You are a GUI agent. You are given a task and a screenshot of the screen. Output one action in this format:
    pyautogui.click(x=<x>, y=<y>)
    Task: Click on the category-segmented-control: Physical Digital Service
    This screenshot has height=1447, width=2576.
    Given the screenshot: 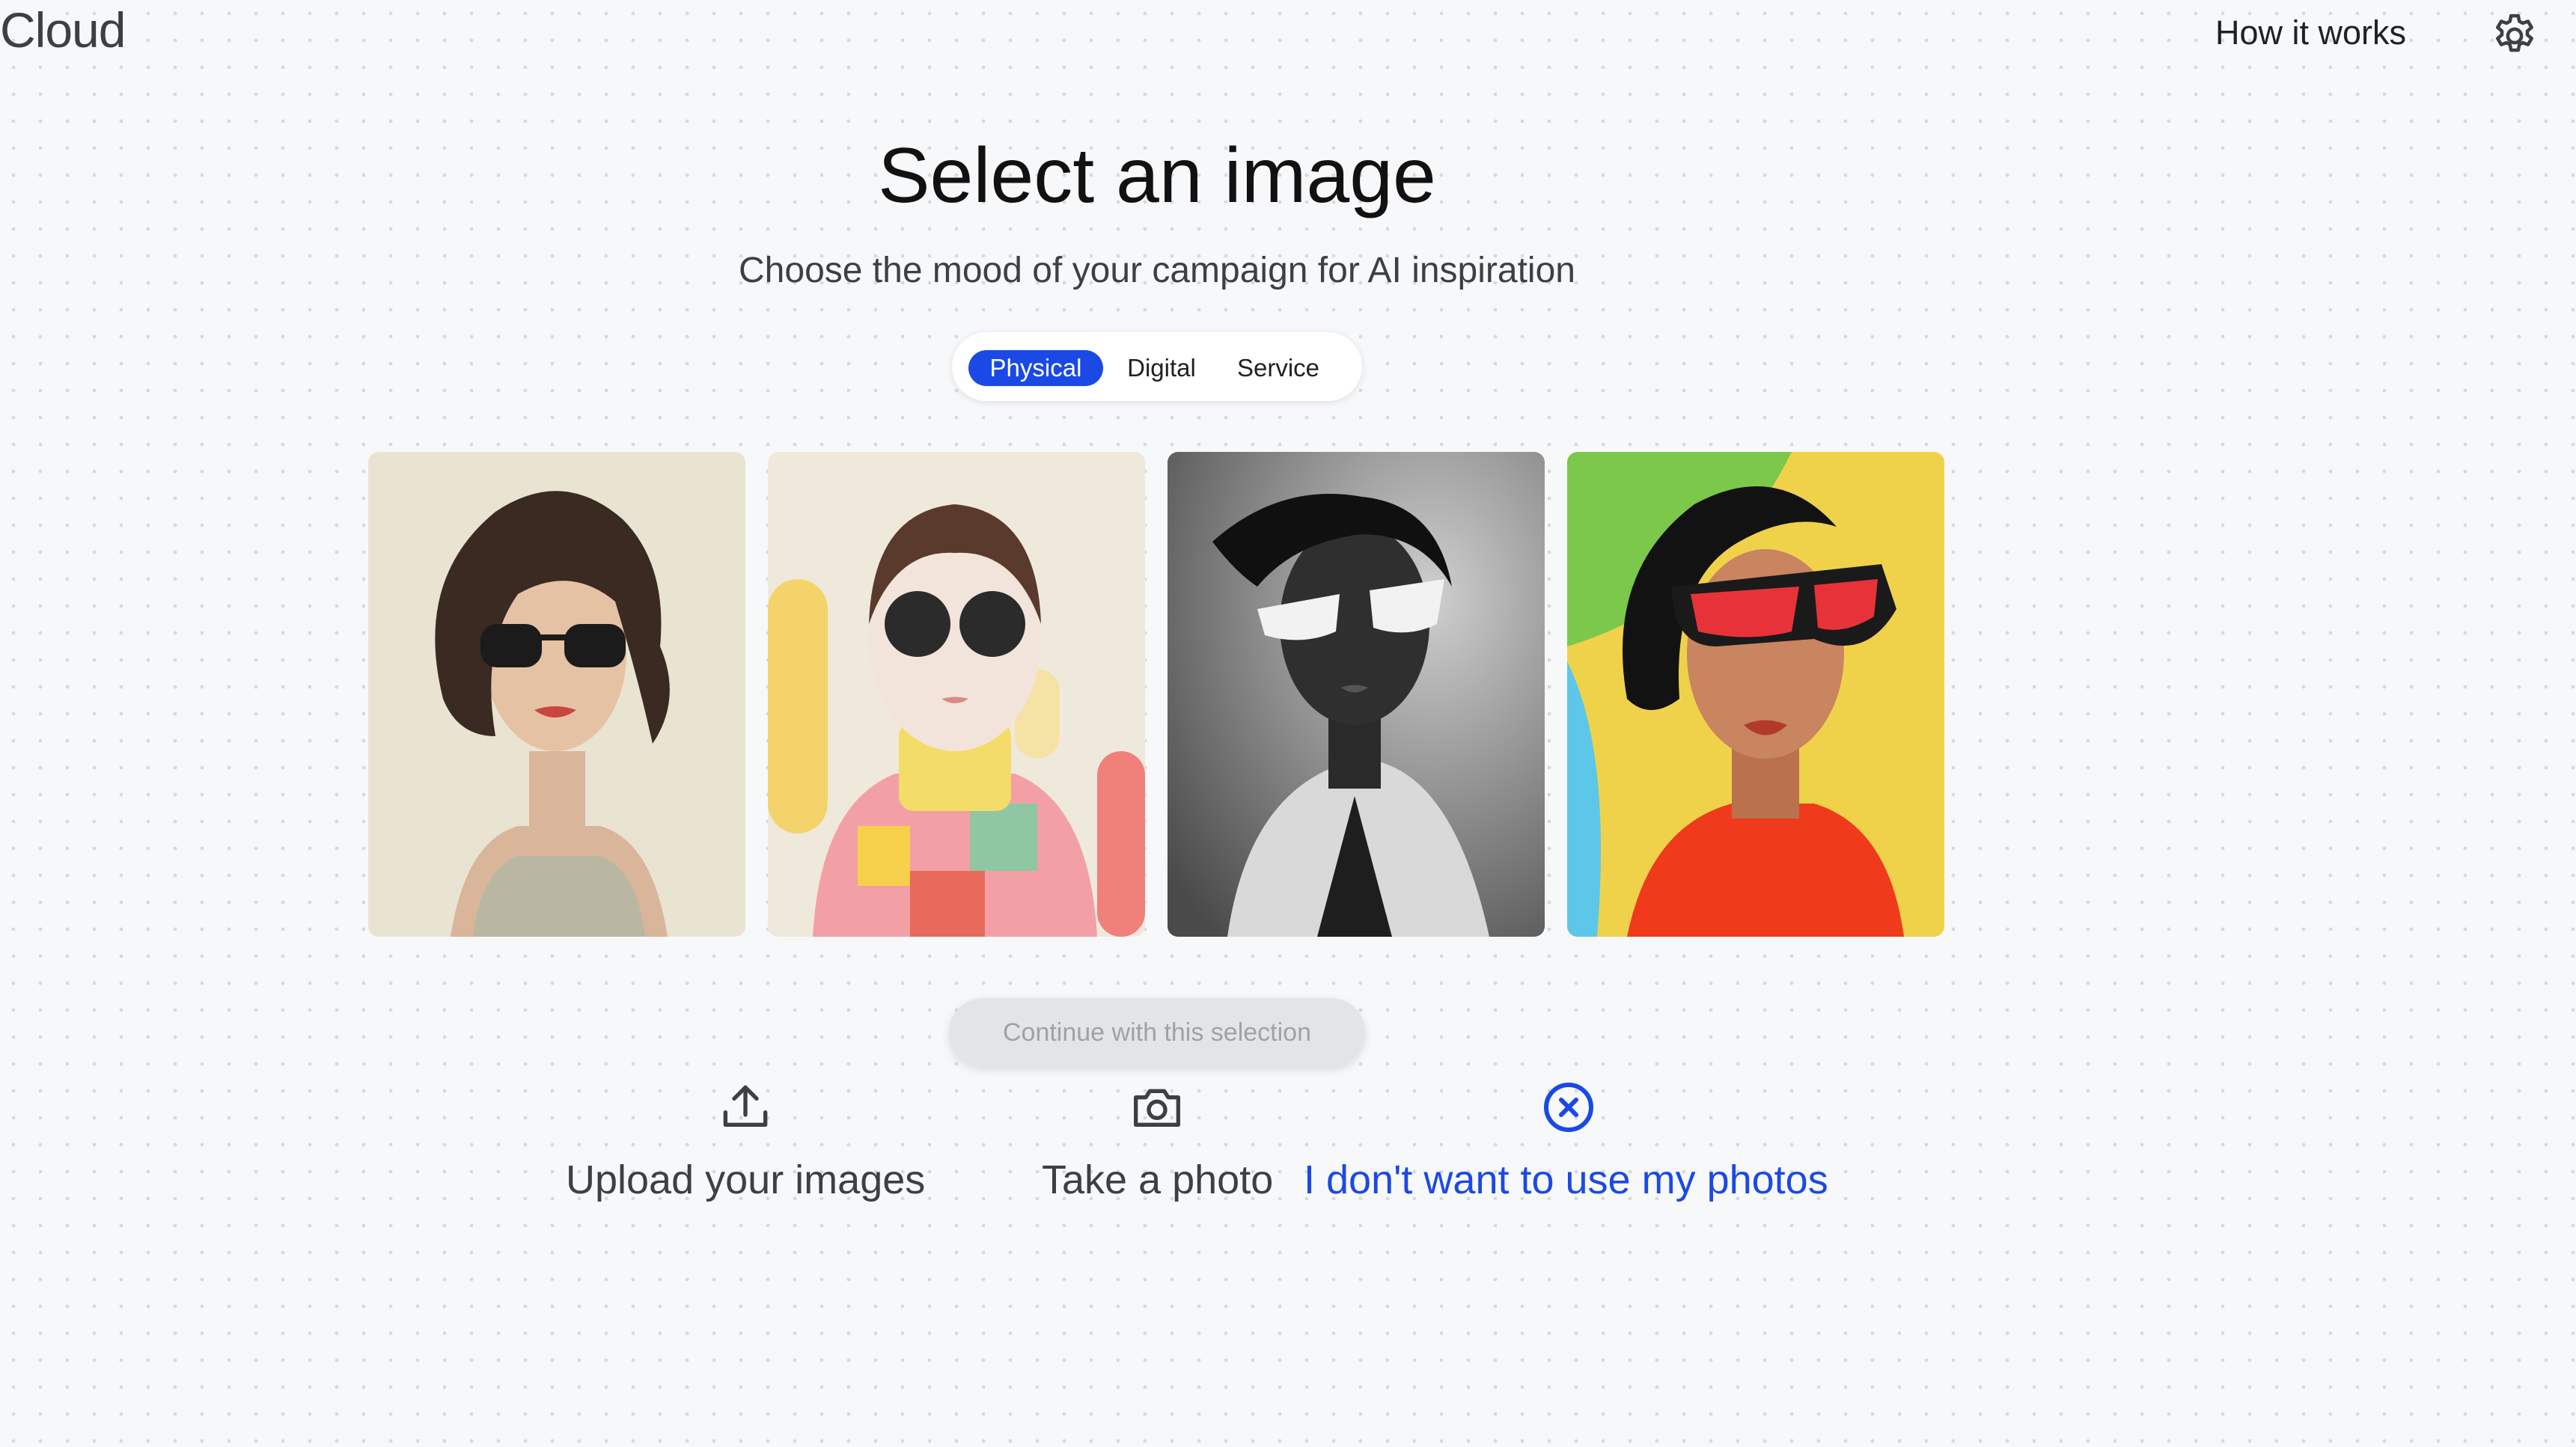 What is the action you would take?
    pyautogui.click(x=1157, y=366)
    